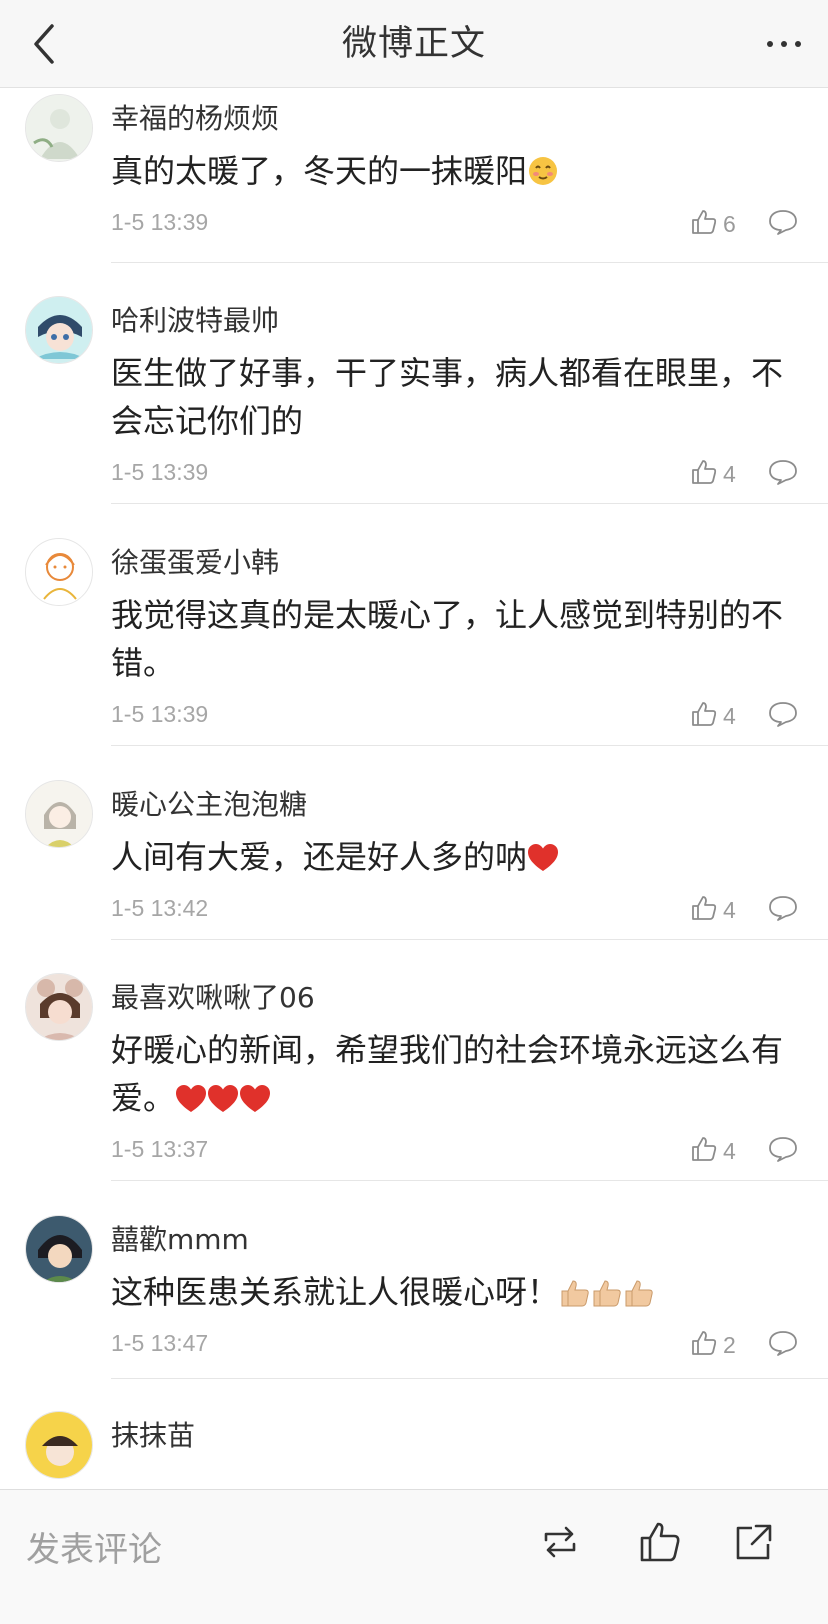 The height and width of the screenshot is (1624, 828). I want to click on comment-username: 哈利波特最帅, so click(195, 319).